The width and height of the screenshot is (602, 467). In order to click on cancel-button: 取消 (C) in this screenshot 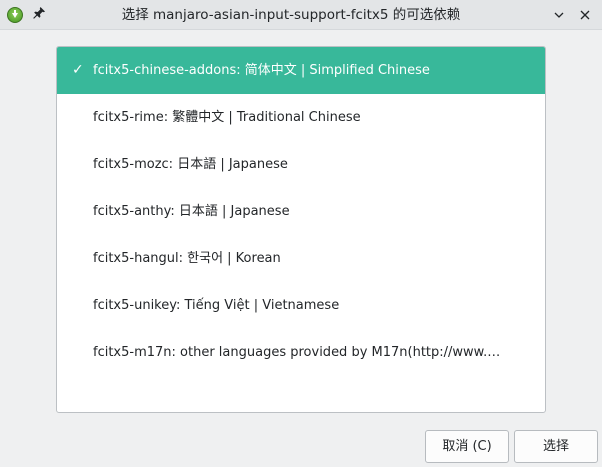, I will do `click(467, 446)`.